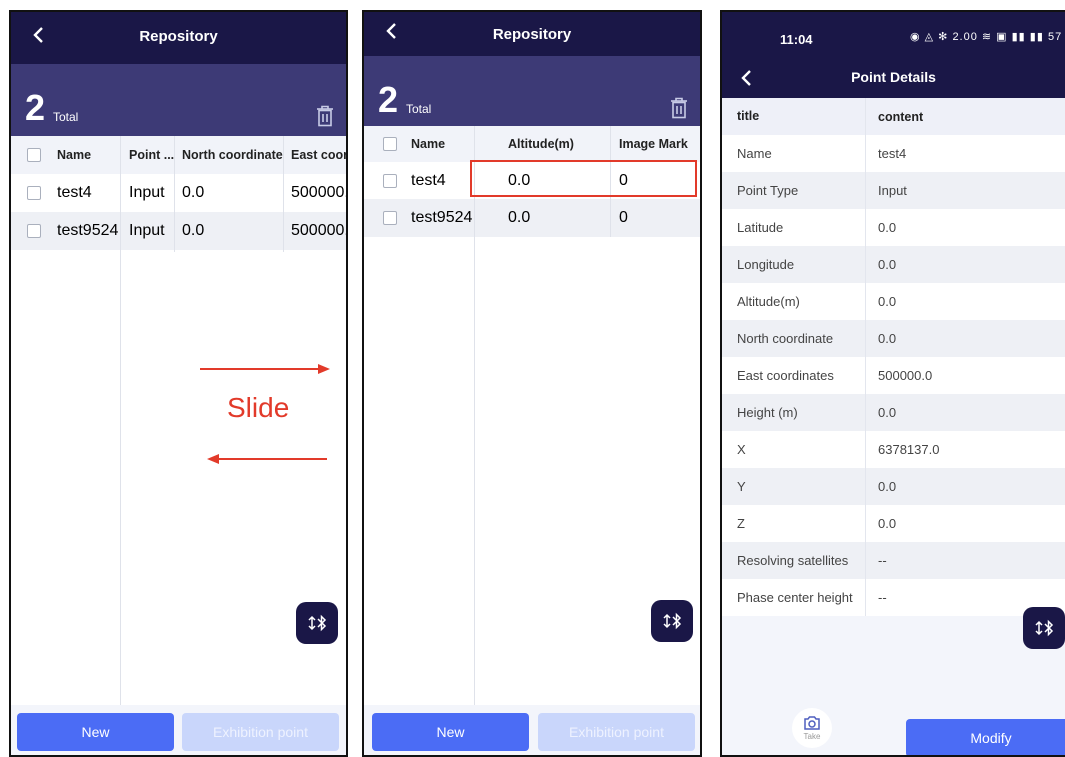 This screenshot has height=757, width=1065. I want to click on detail-value: --, so click(882, 560).